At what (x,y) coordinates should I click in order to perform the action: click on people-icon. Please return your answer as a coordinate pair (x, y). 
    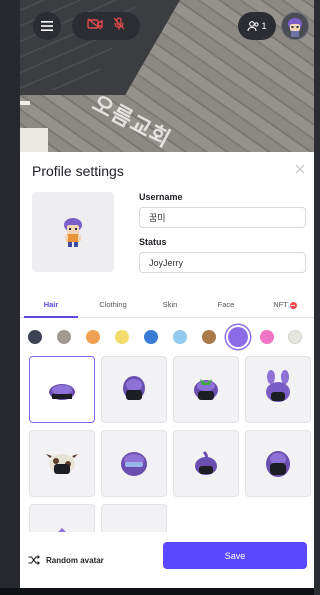
    Looking at the image, I should click on (253, 25).